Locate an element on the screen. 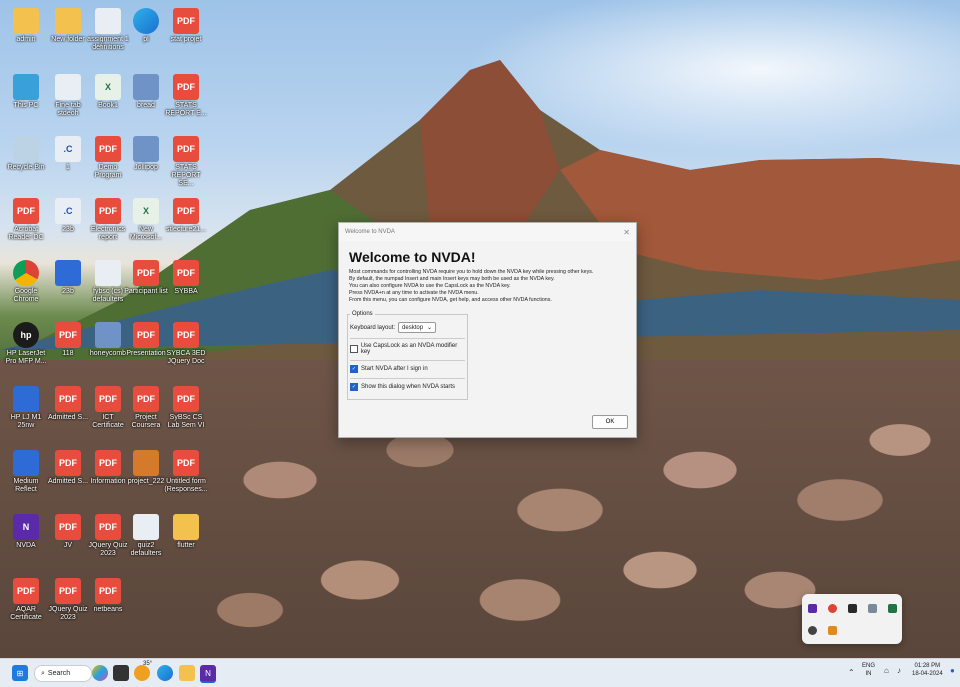  desktop-icon-aqar-certificate: PDF AQAR Certificate is located at coordinates (26, 600).